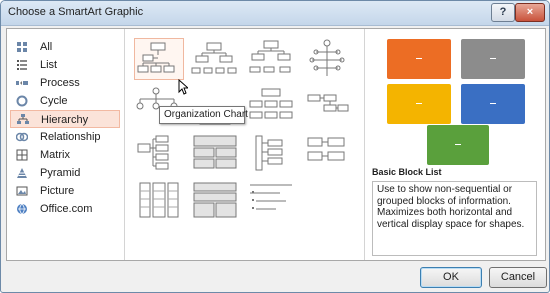 The height and width of the screenshot is (293, 550). I want to click on layout-table-list, so click(159, 200).